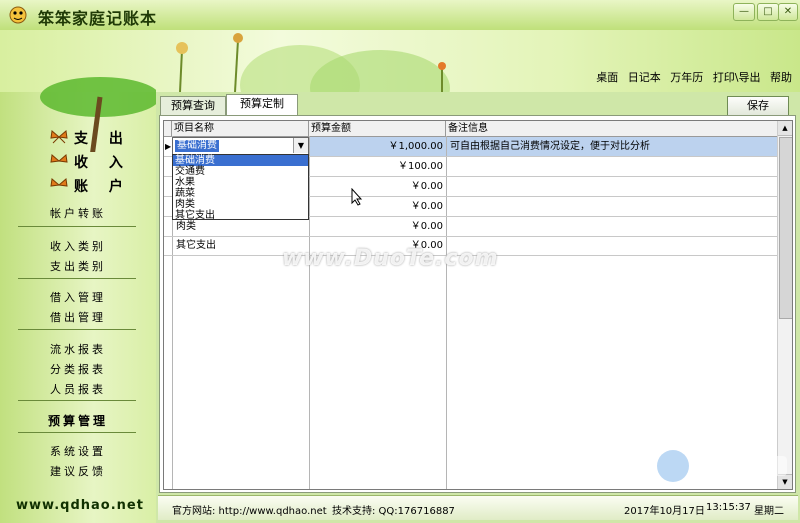  I want to click on sidebar-item-transfer: 帐户转账, so click(78, 213).